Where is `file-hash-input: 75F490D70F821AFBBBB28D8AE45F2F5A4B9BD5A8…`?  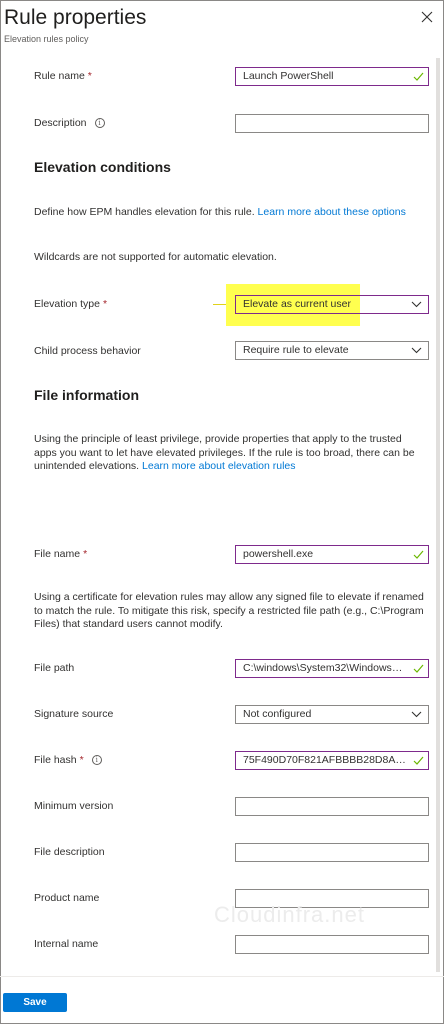
file-hash-input: 75F490D70F821AFBBBB28D8AE45F2F5A4B9BD5A8… is located at coordinates (332, 760).